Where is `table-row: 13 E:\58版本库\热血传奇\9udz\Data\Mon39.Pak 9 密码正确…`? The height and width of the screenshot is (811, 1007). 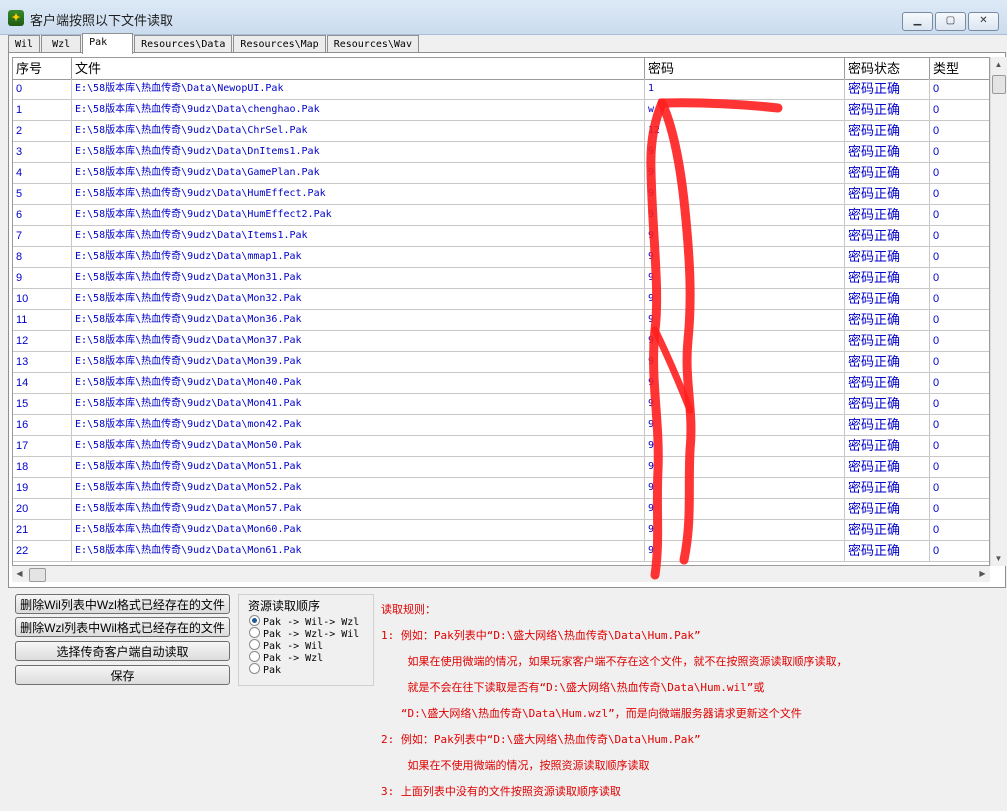
table-row: 13 E:\58版本库\热血传奇\9udz\Data\Mon39.Pak 9 密码正确… is located at coordinates (501, 362).